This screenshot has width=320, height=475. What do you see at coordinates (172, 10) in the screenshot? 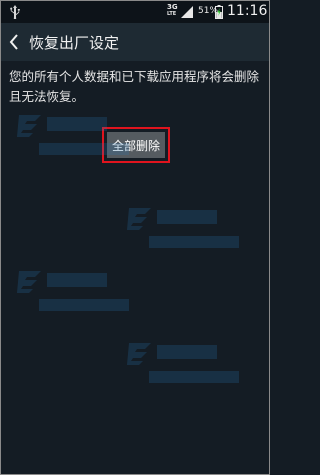
I see `network-type-label: 3G LTE` at bounding box center [172, 10].